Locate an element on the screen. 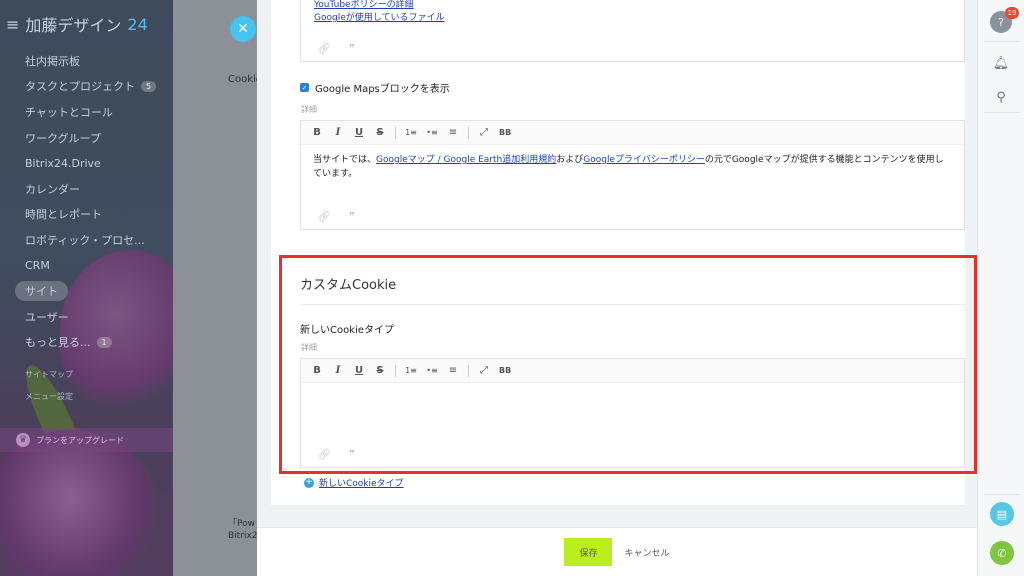 The width and height of the screenshot is (1024, 576). plus-icon: + is located at coordinates (309, 482).